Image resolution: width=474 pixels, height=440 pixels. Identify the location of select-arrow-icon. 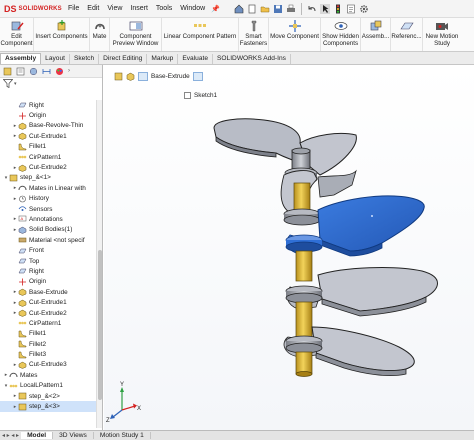
(324, 8).